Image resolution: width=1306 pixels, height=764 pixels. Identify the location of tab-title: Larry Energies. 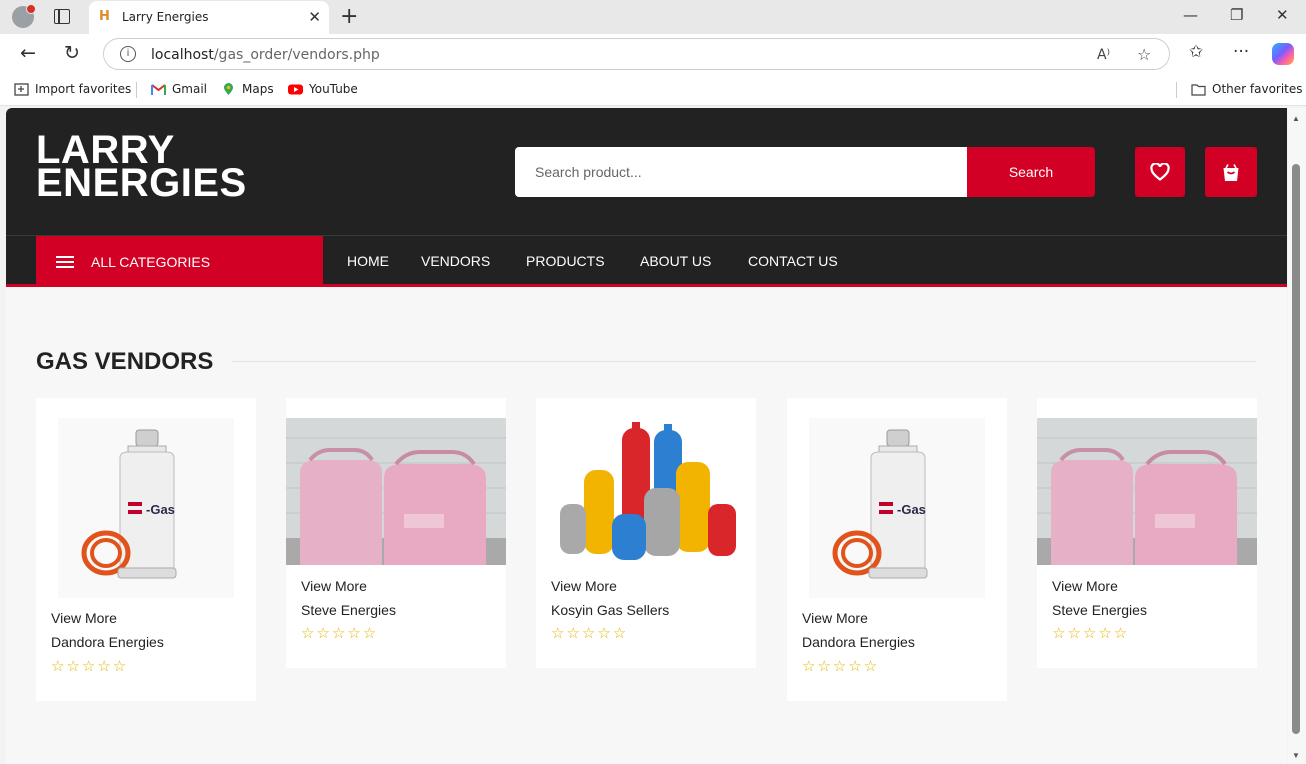
(165, 17).